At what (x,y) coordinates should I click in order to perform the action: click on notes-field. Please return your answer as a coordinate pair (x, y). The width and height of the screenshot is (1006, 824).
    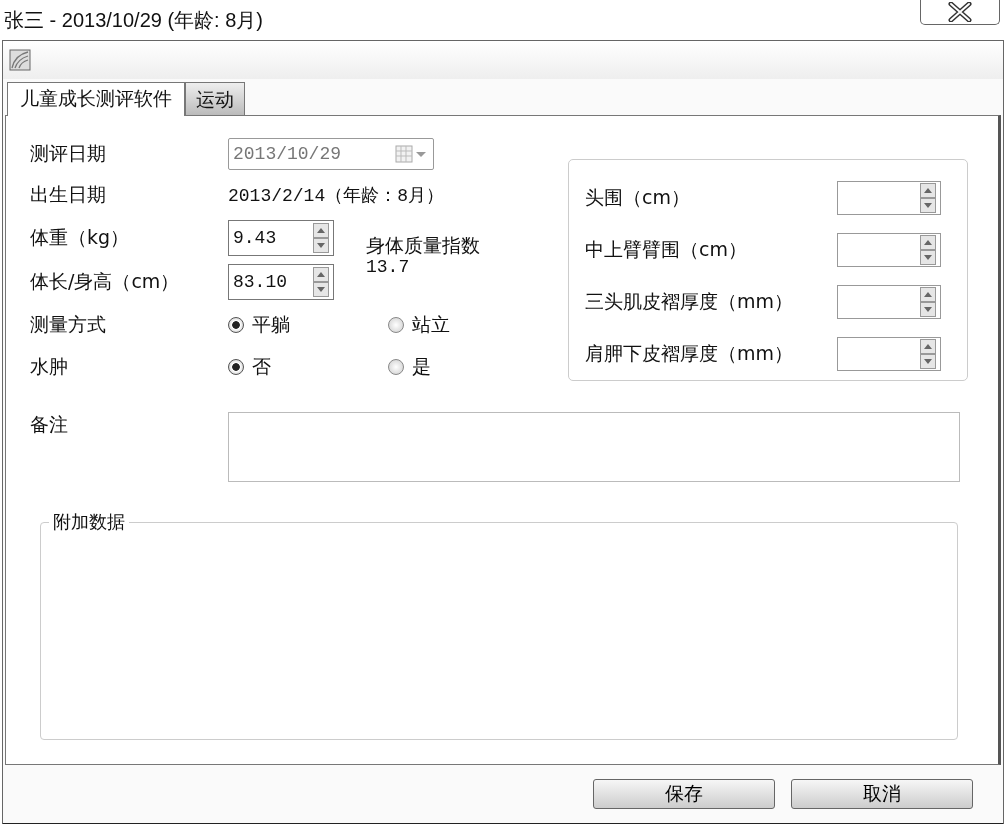
    Looking at the image, I should click on (594, 447).